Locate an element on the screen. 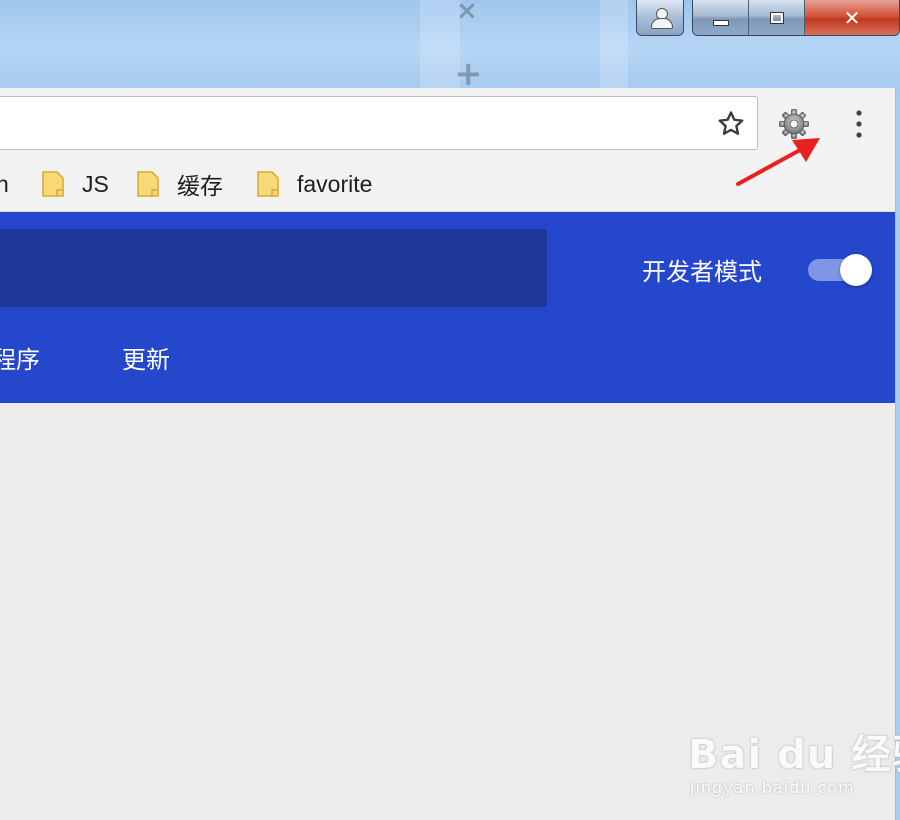 Image resolution: width=900 pixels, height=820 pixels. desktop-background: × + ✕ is located at coordinates (450, 45).